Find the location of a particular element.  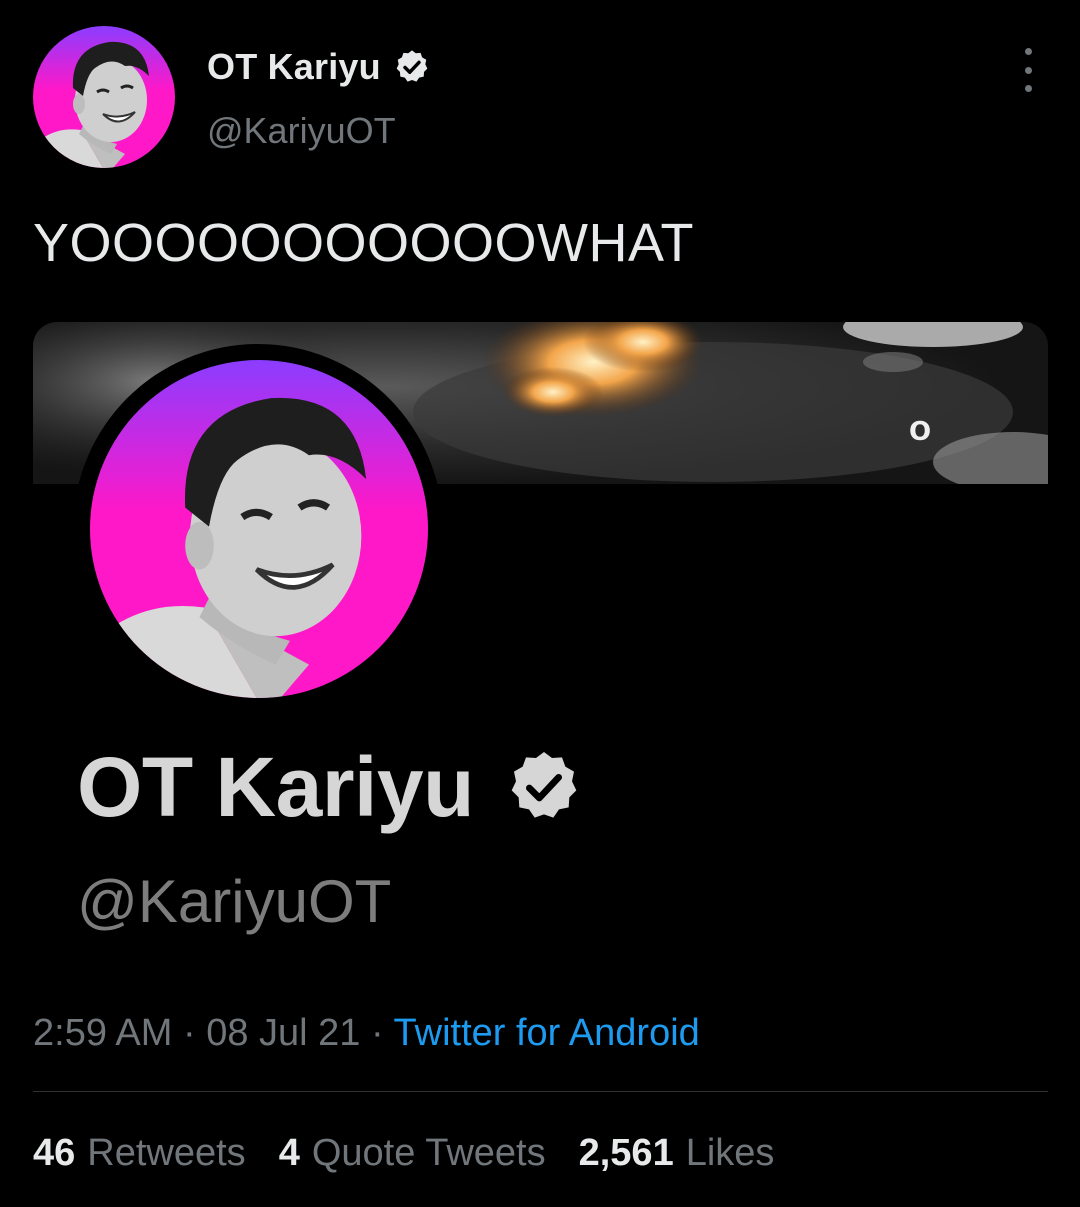

quote-tweets-label: Quote Tweets is located at coordinates (428, 1153).